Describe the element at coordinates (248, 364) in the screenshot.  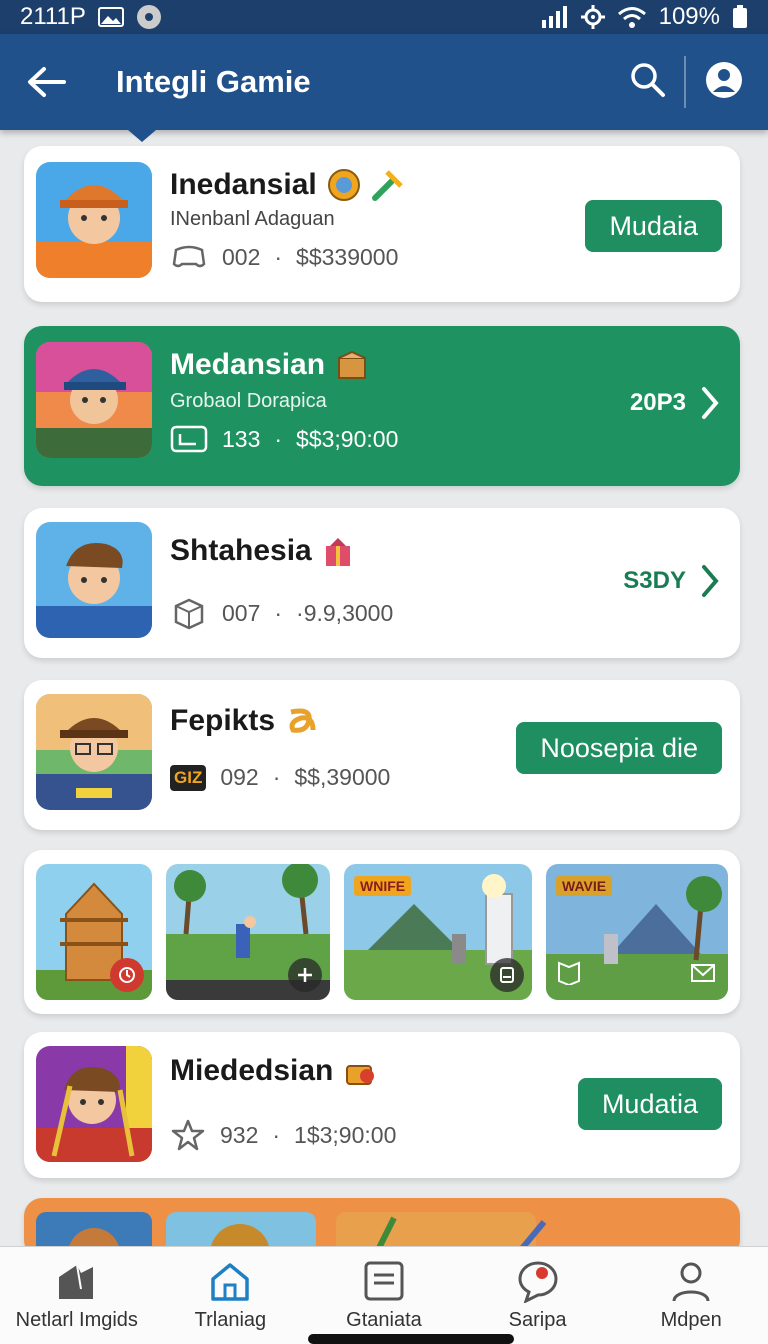
I see `item-title: Medansian` at that location.